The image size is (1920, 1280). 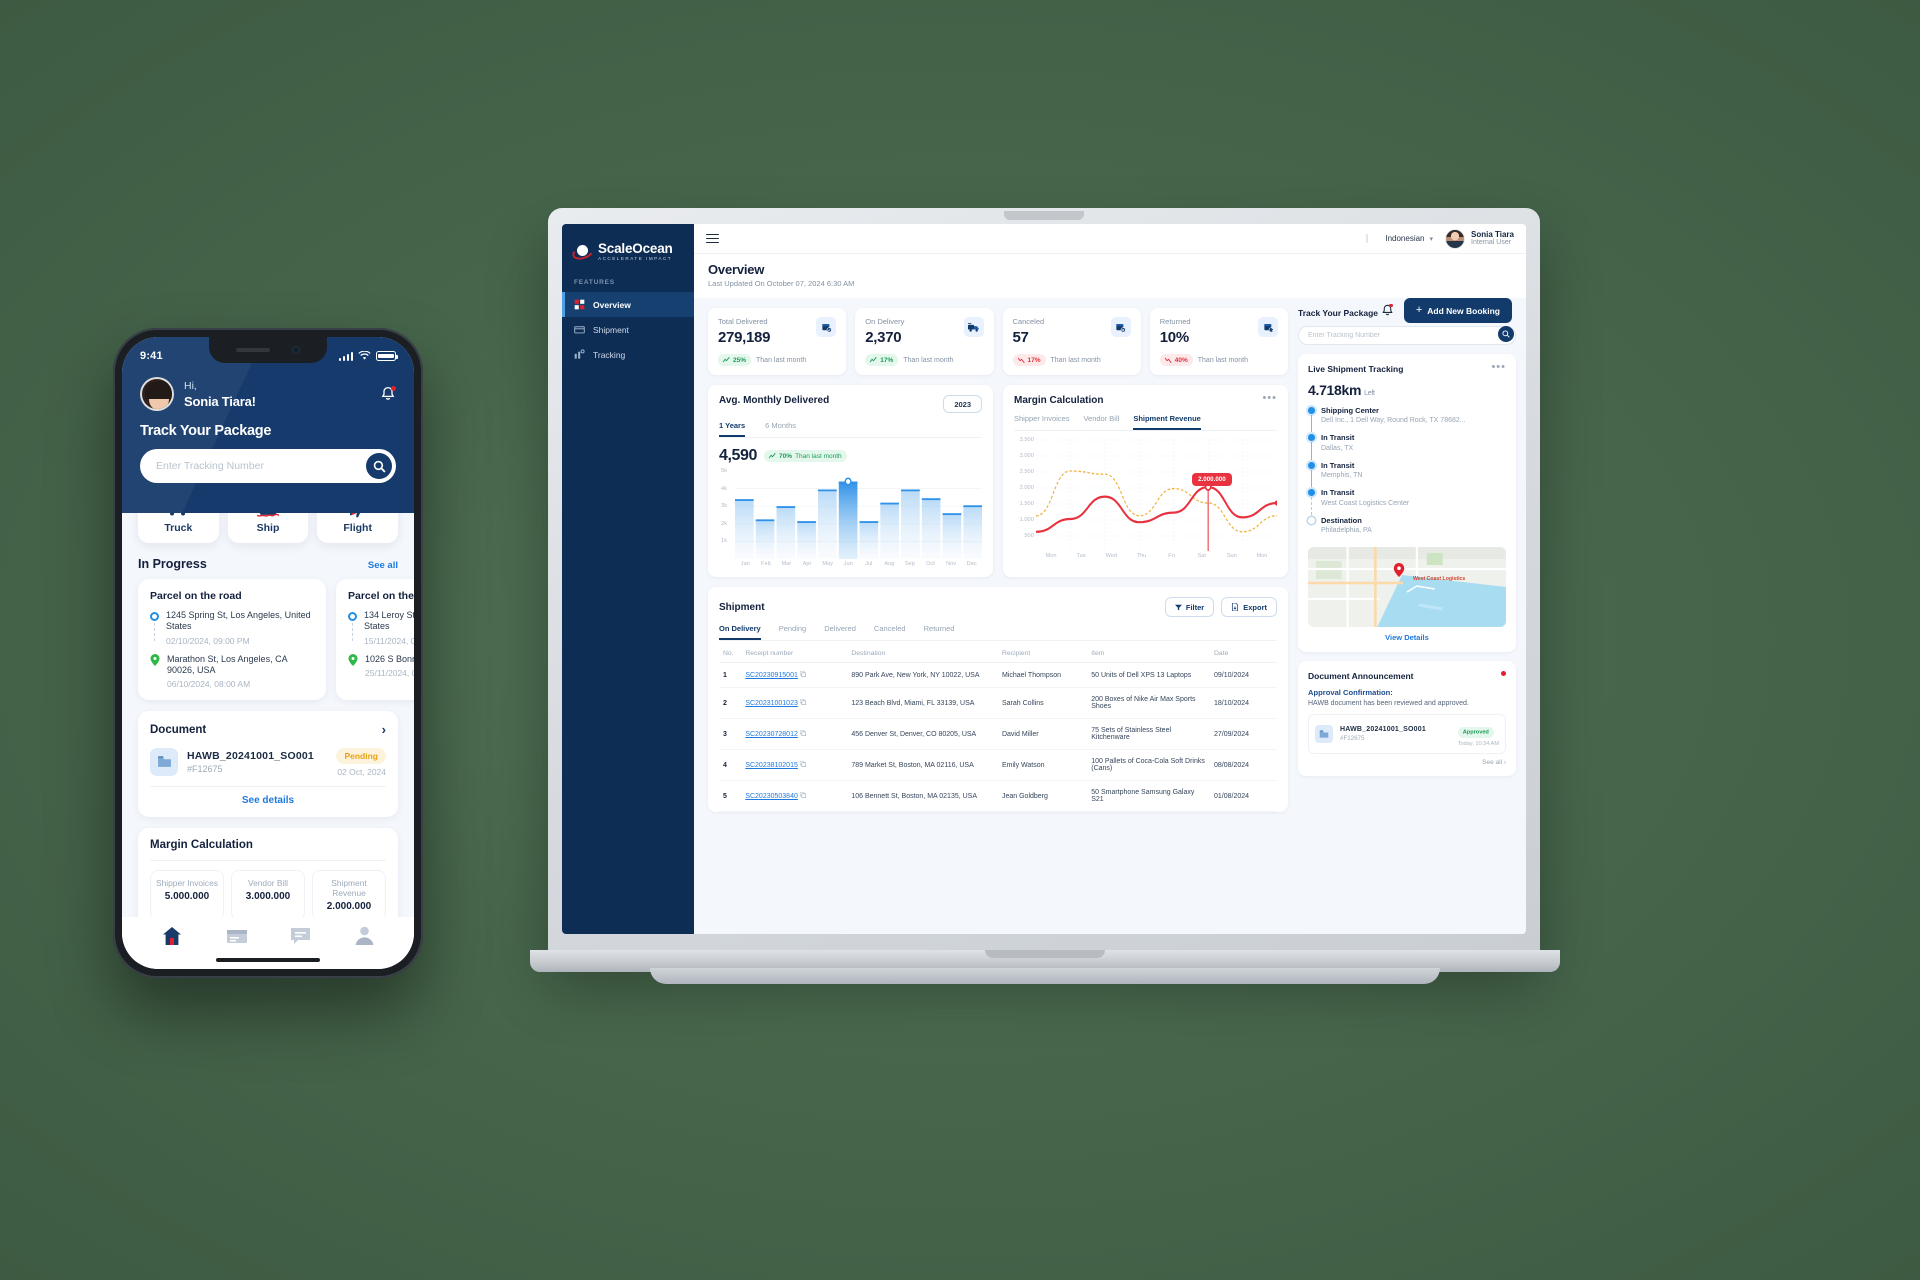 What do you see at coordinates (807, 564) in the screenshot?
I see `x-axis-tick: Apr` at bounding box center [807, 564].